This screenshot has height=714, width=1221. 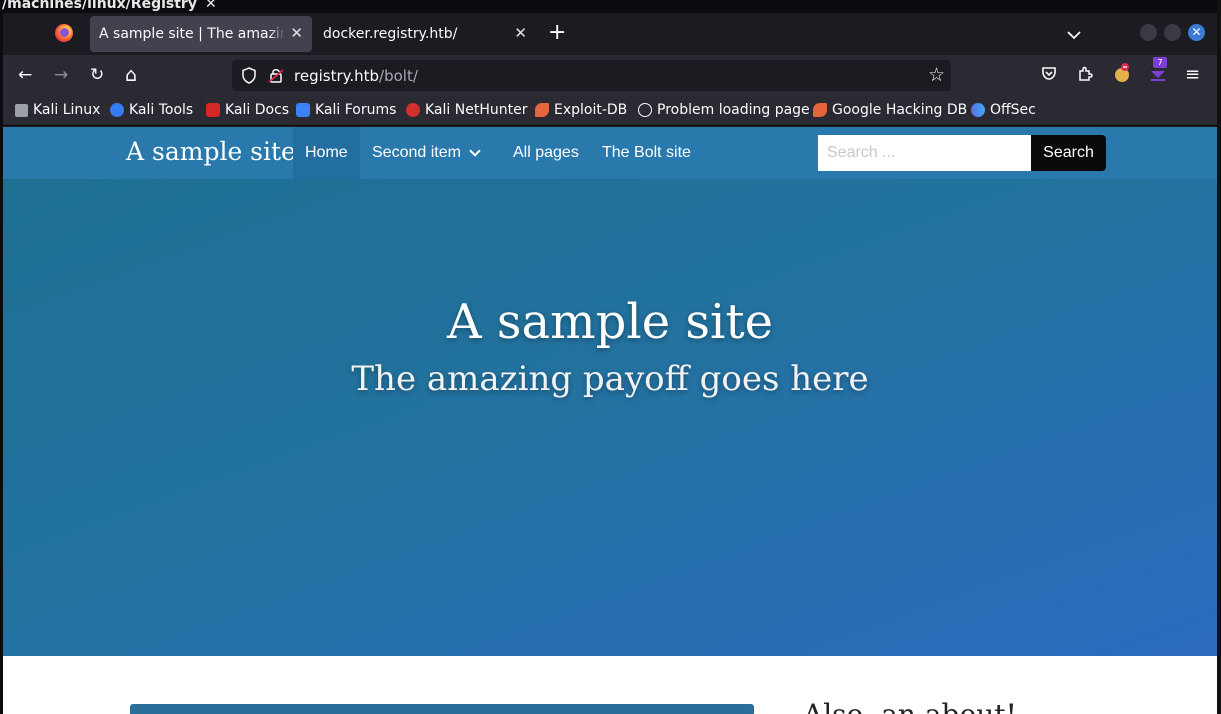 I want to click on home-icon: ⌂, so click(x=131, y=75).